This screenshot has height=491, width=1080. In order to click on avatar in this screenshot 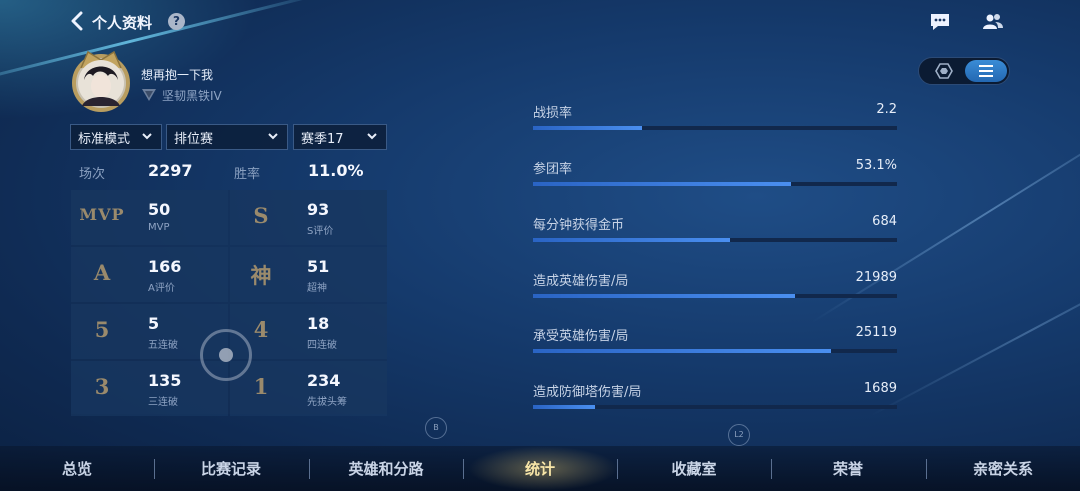, I will do `click(101, 79)`.